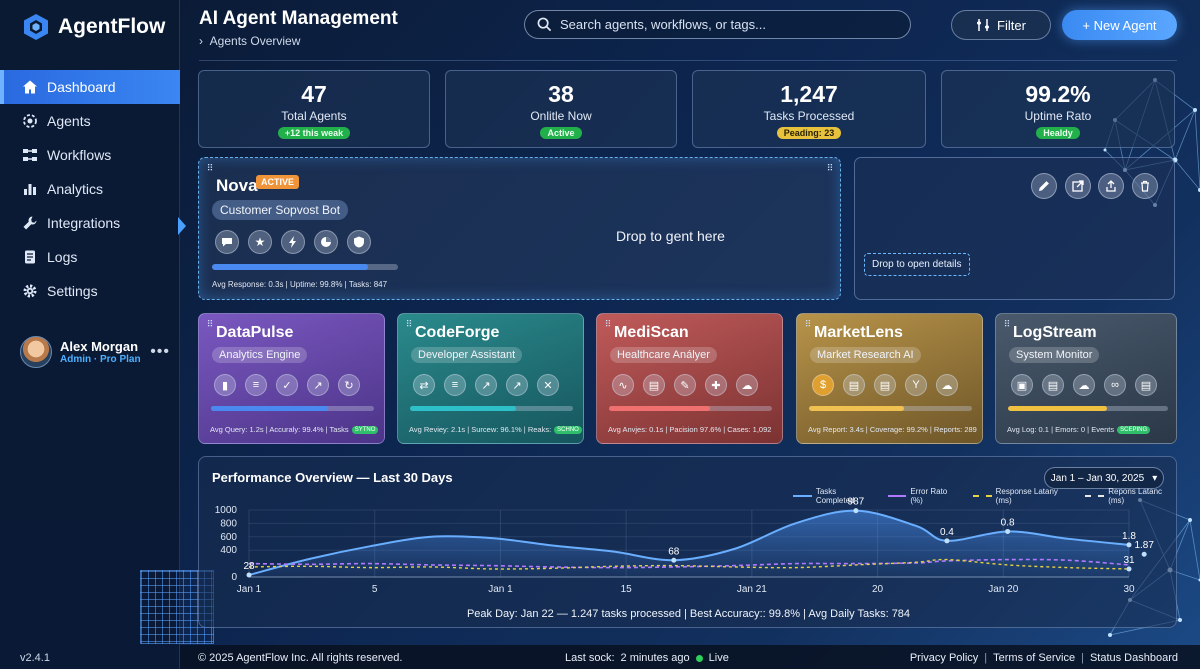 The width and height of the screenshot is (1200, 669). Describe the element at coordinates (944, 658) in the screenshot. I see `privacy-policy-link: Privacy Policy` at that location.